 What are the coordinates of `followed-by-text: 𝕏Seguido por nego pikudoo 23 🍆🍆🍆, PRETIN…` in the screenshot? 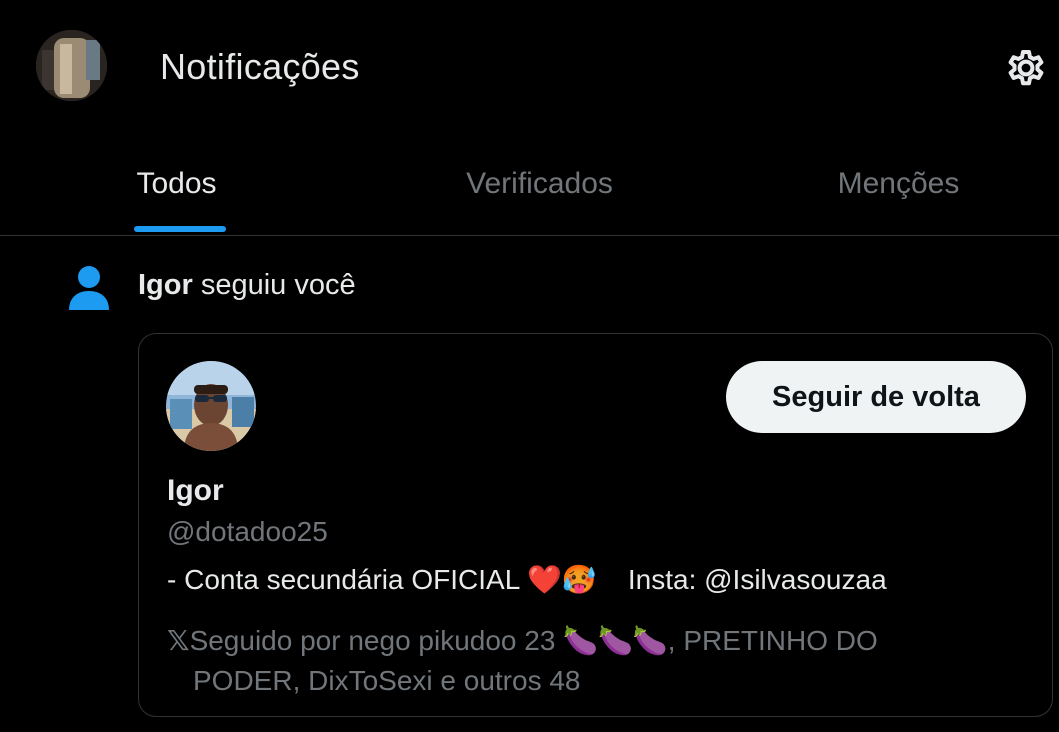 It's located at (597, 661).